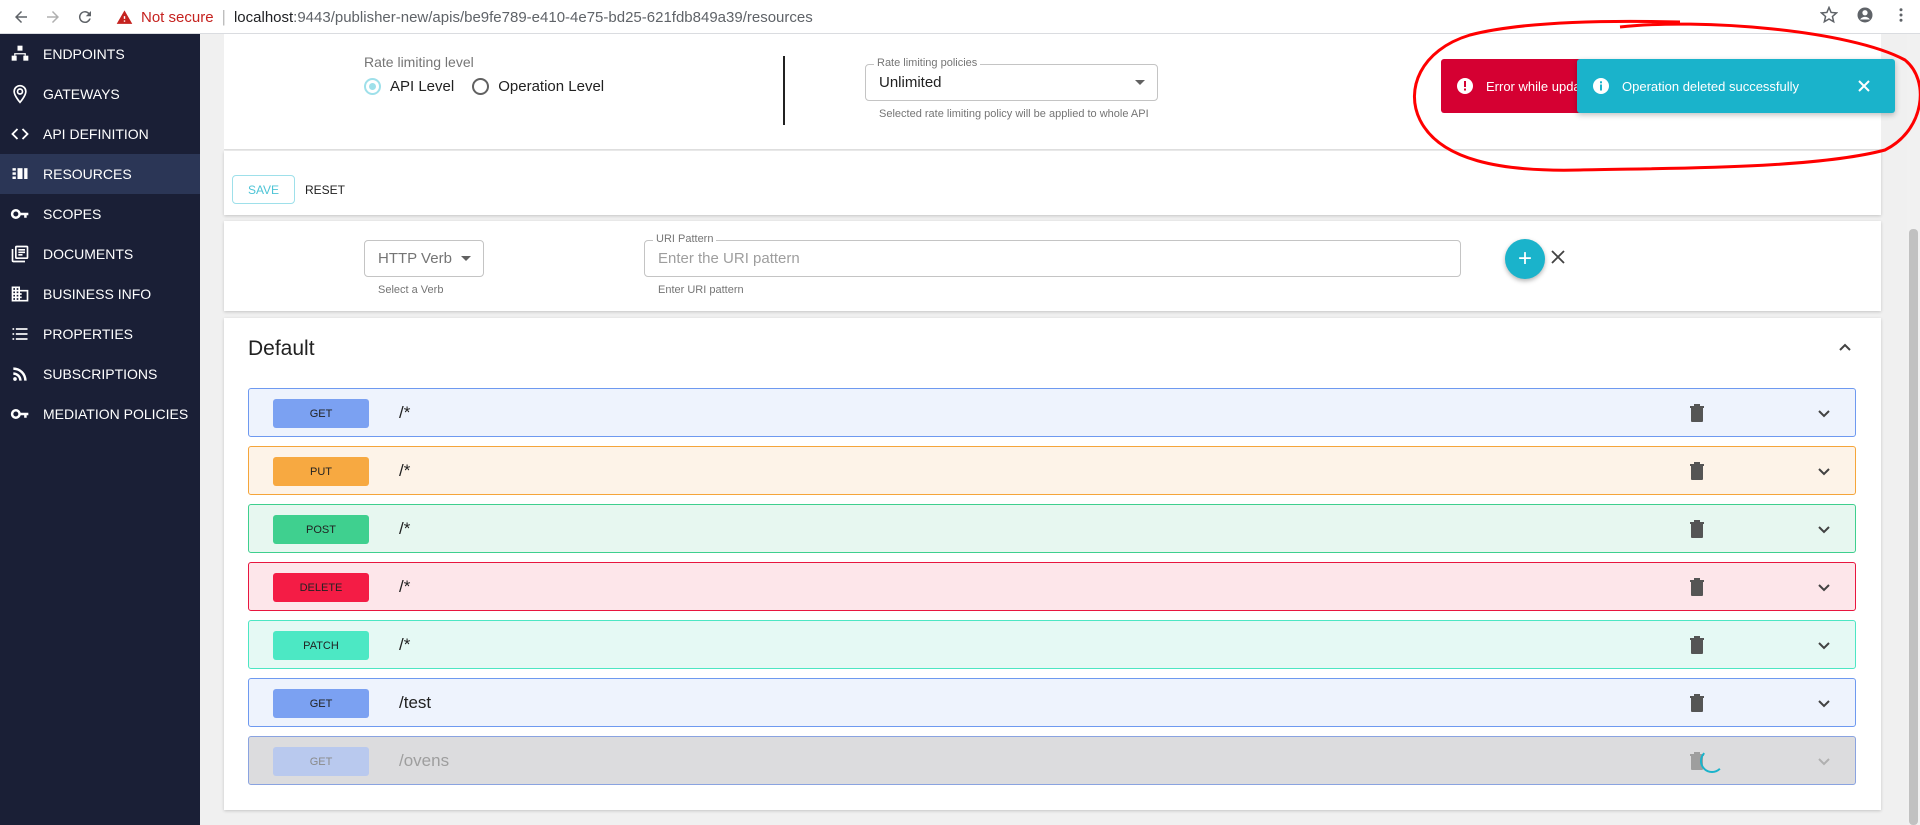 Image resolution: width=1920 pixels, height=825 pixels. What do you see at coordinates (1052, 644) in the screenshot?
I see `operation-row: PATCH /*` at bounding box center [1052, 644].